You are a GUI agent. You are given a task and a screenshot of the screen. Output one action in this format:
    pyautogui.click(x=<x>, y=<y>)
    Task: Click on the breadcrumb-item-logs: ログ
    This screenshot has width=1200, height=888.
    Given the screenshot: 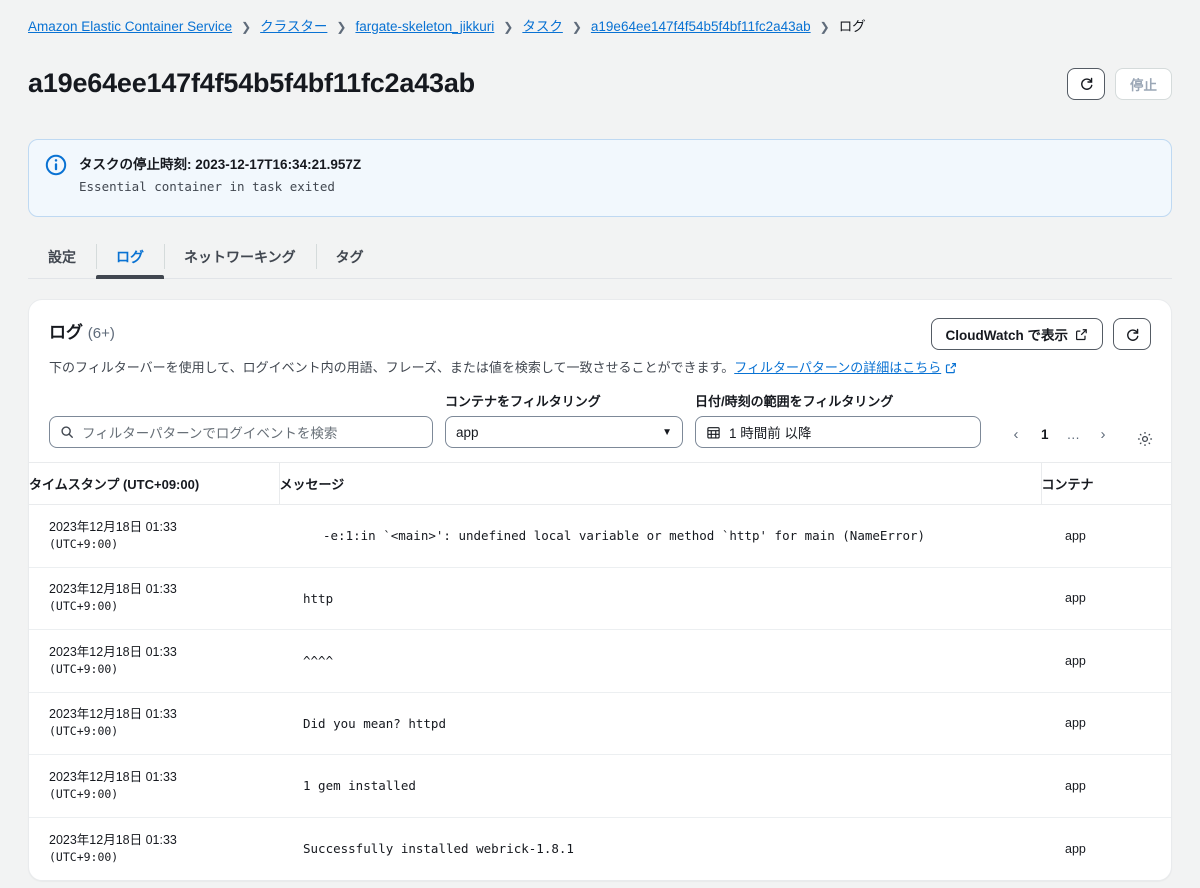 What is the action you would take?
    pyautogui.click(x=852, y=26)
    